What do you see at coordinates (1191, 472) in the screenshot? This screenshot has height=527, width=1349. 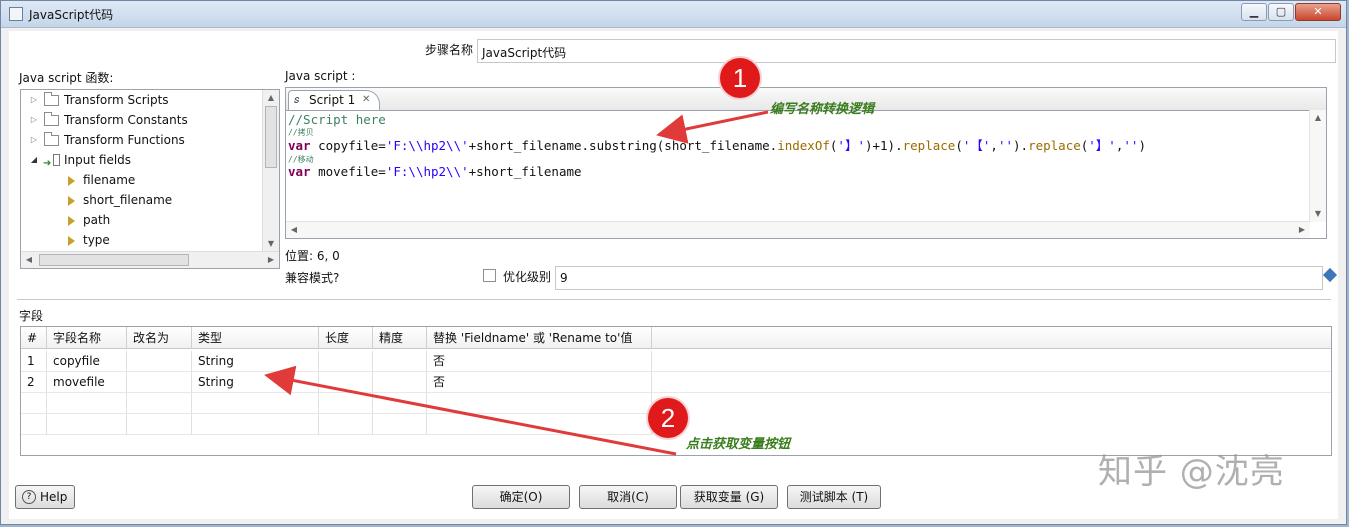 I see `watermark: 知乎 @沈亮` at bounding box center [1191, 472].